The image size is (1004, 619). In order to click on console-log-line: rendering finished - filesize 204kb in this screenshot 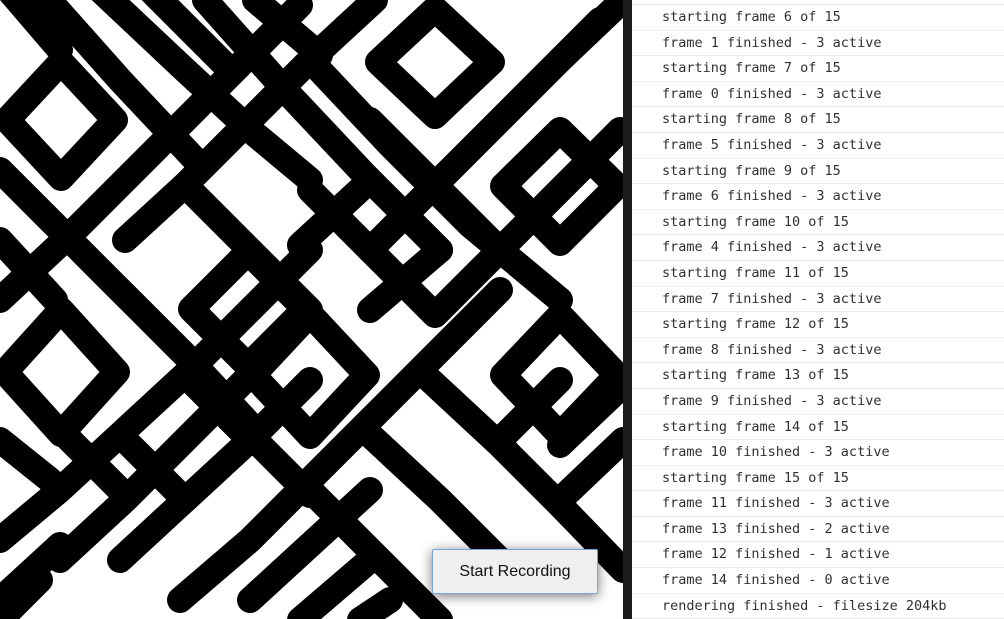, I will do `click(818, 606)`.